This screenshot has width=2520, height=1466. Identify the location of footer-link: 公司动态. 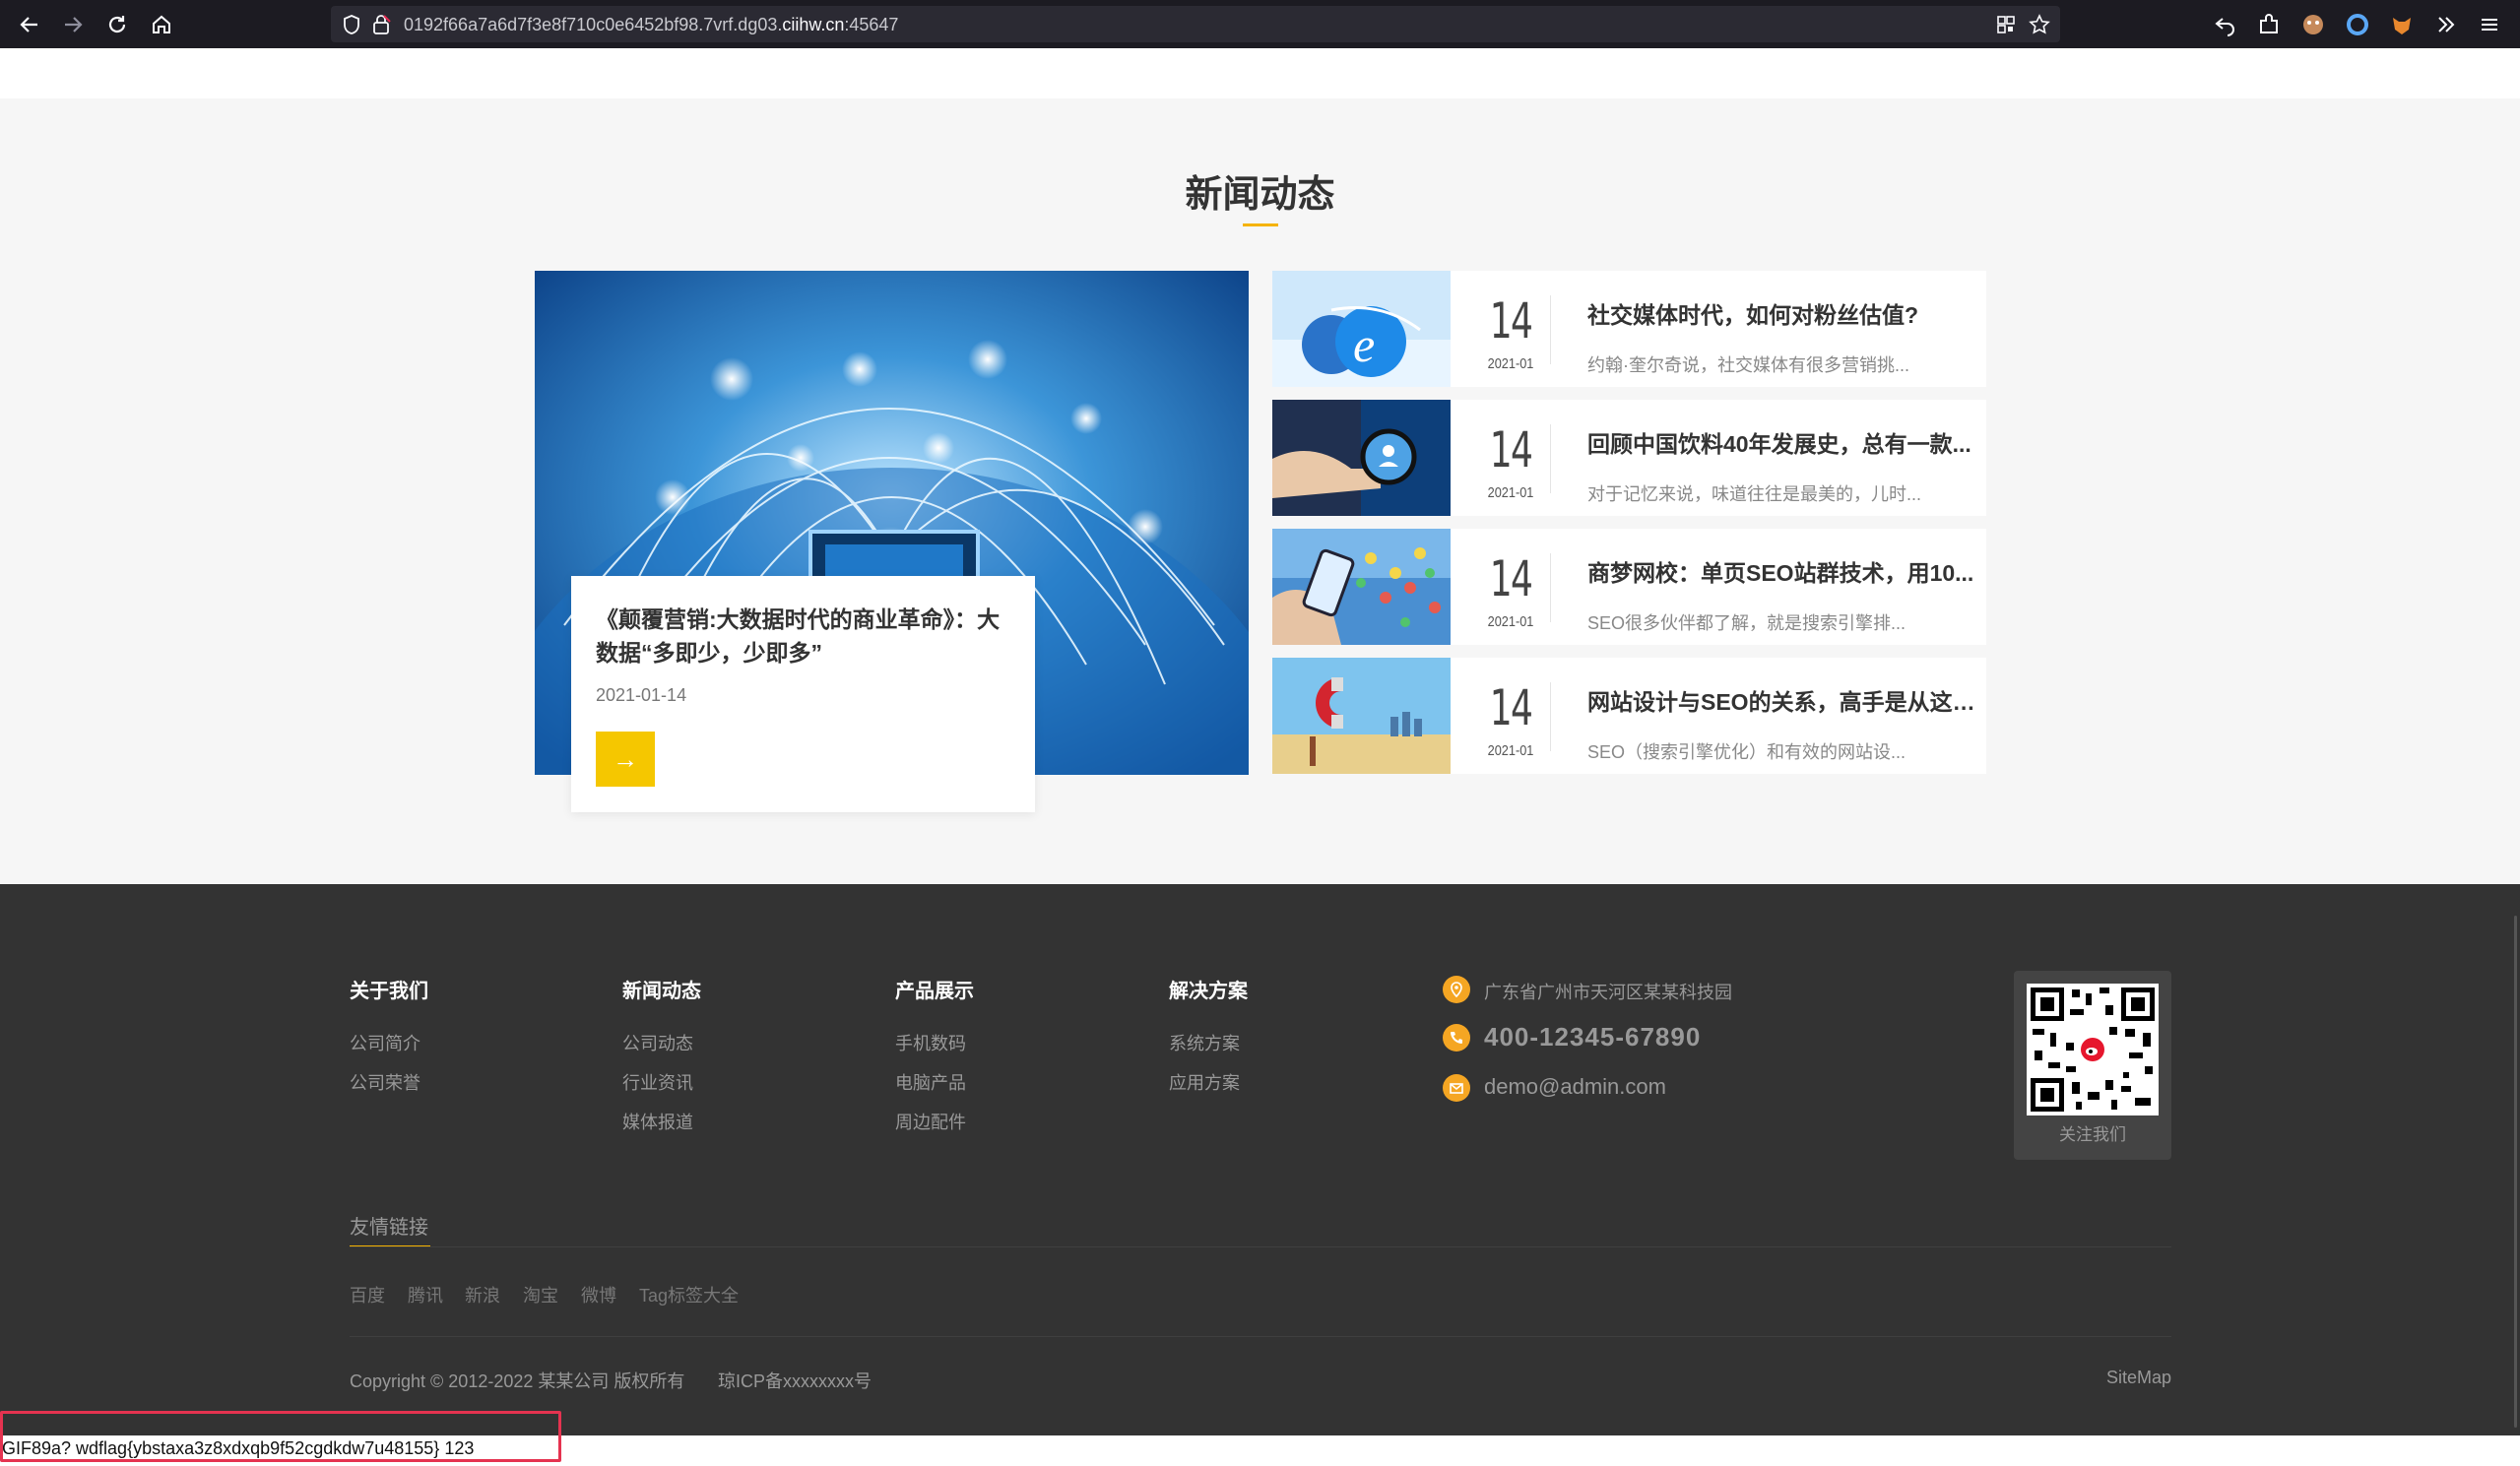
(657, 1043).